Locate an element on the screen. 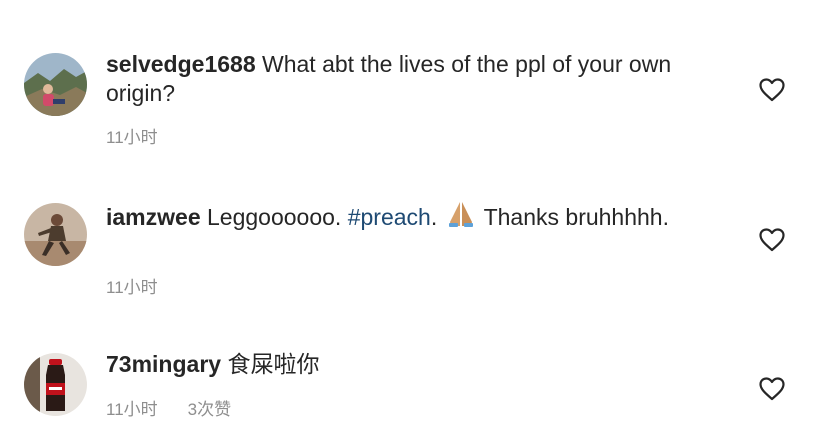 This screenshot has height=441, width=828. comment-body: 食屎啦你 is located at coordinates (270, 364).